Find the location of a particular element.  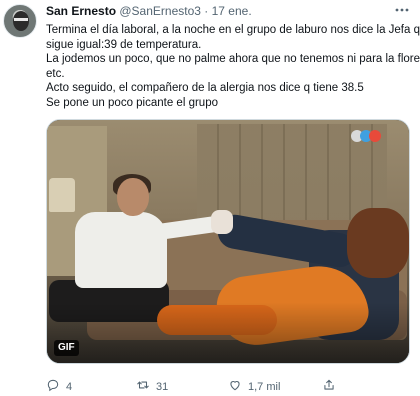

tweet-line: Se pone un poco picante el grupo is located at coordinates (132, 102).